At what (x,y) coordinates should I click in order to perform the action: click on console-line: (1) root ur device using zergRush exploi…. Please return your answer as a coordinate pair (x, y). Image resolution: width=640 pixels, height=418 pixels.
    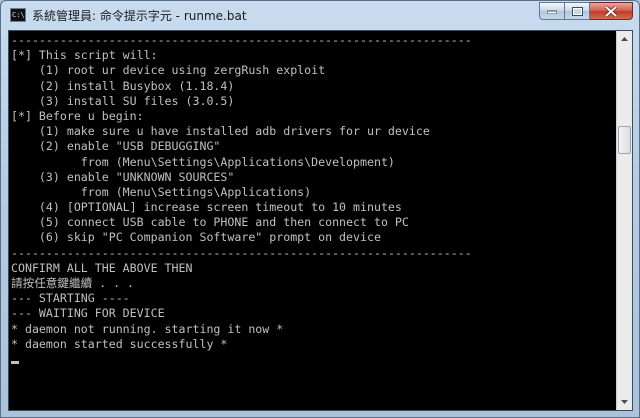
    Looking at the image, I should click on (168, 70).